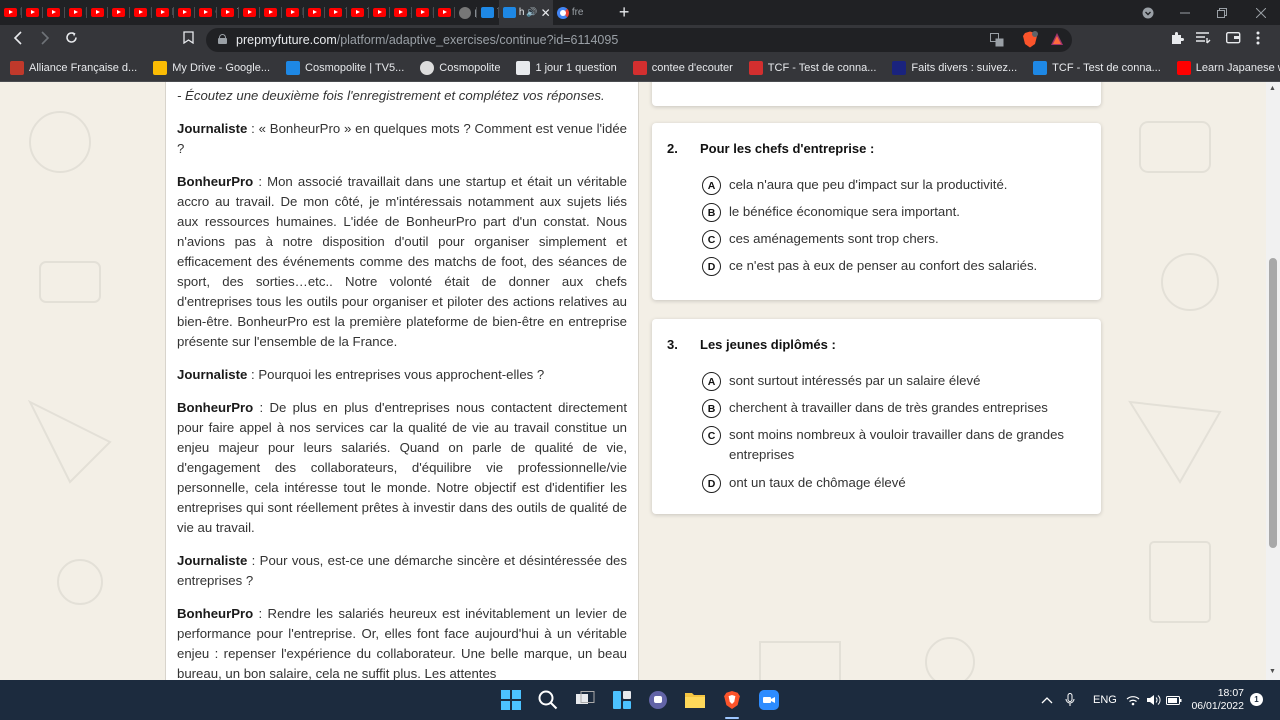  What do you see at coordinates (71, 40) in the screenshot?
I see `reload-icon` at bounding box center [71, 40].